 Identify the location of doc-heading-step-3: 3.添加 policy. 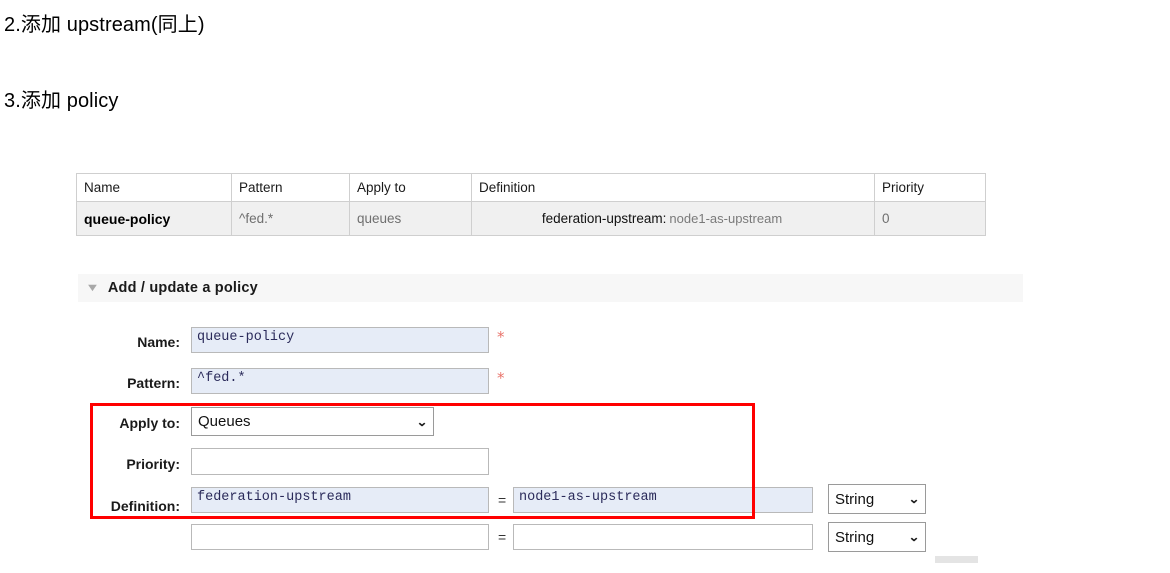
(61, 101).